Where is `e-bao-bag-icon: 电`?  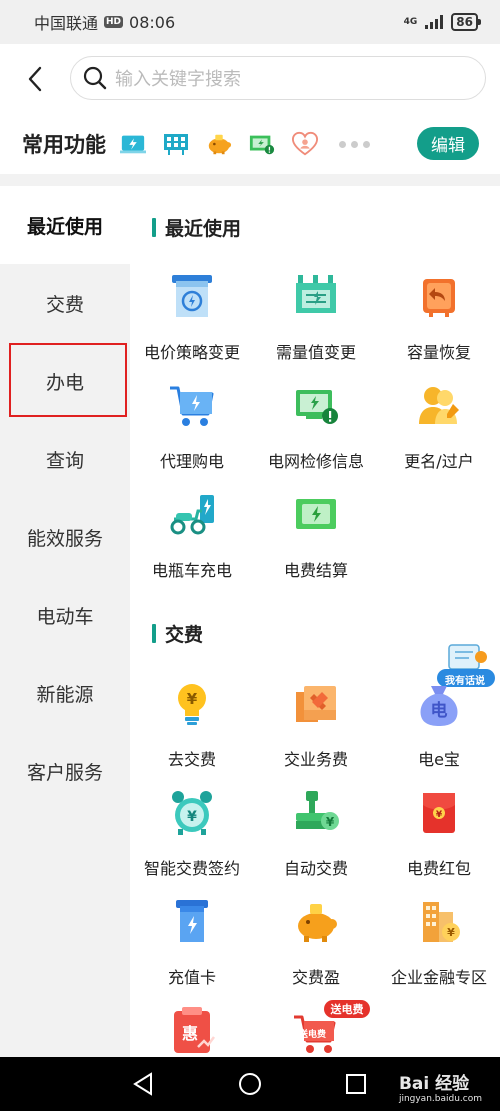 e-bao-bag-icon: 电 is located at coordinates (439, 704).